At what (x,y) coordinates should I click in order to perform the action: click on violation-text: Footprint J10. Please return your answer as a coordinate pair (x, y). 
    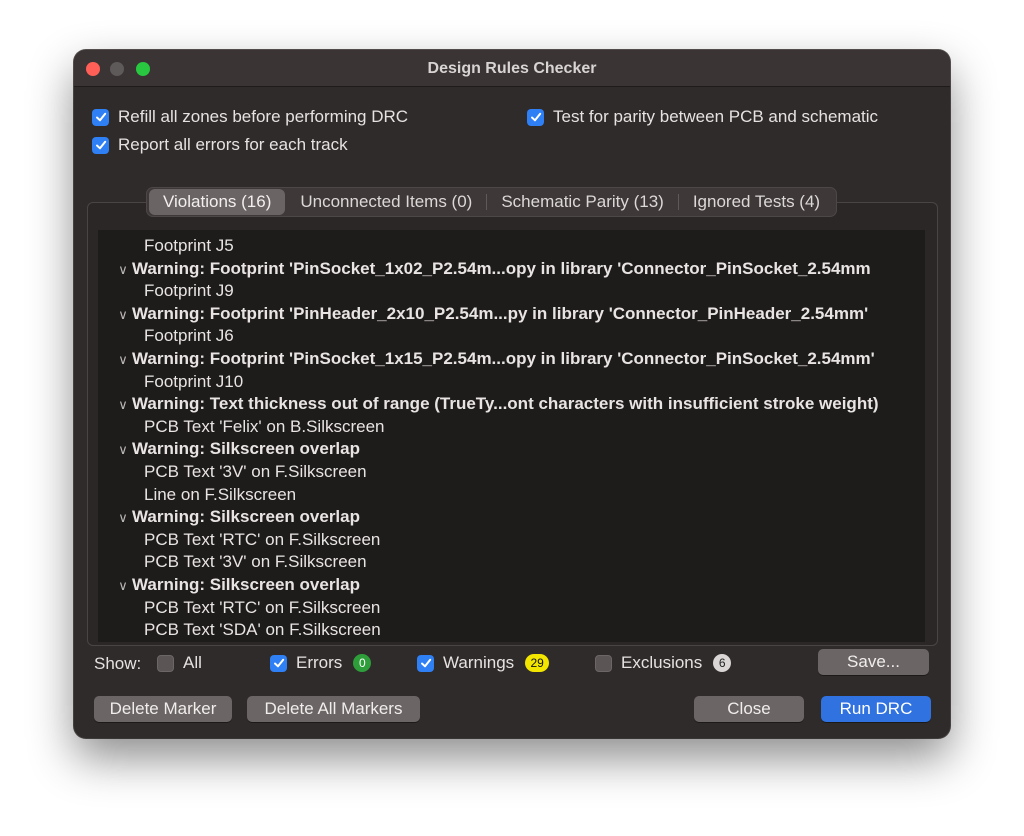
    Looking at the image, I should click on (194, 381).